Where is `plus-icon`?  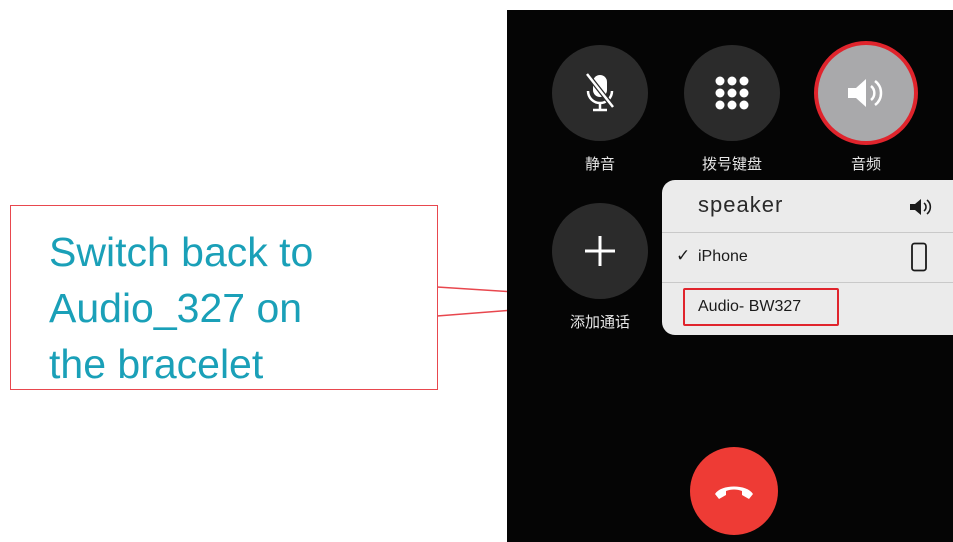
plus-icon is located at coordinates (600, 251).